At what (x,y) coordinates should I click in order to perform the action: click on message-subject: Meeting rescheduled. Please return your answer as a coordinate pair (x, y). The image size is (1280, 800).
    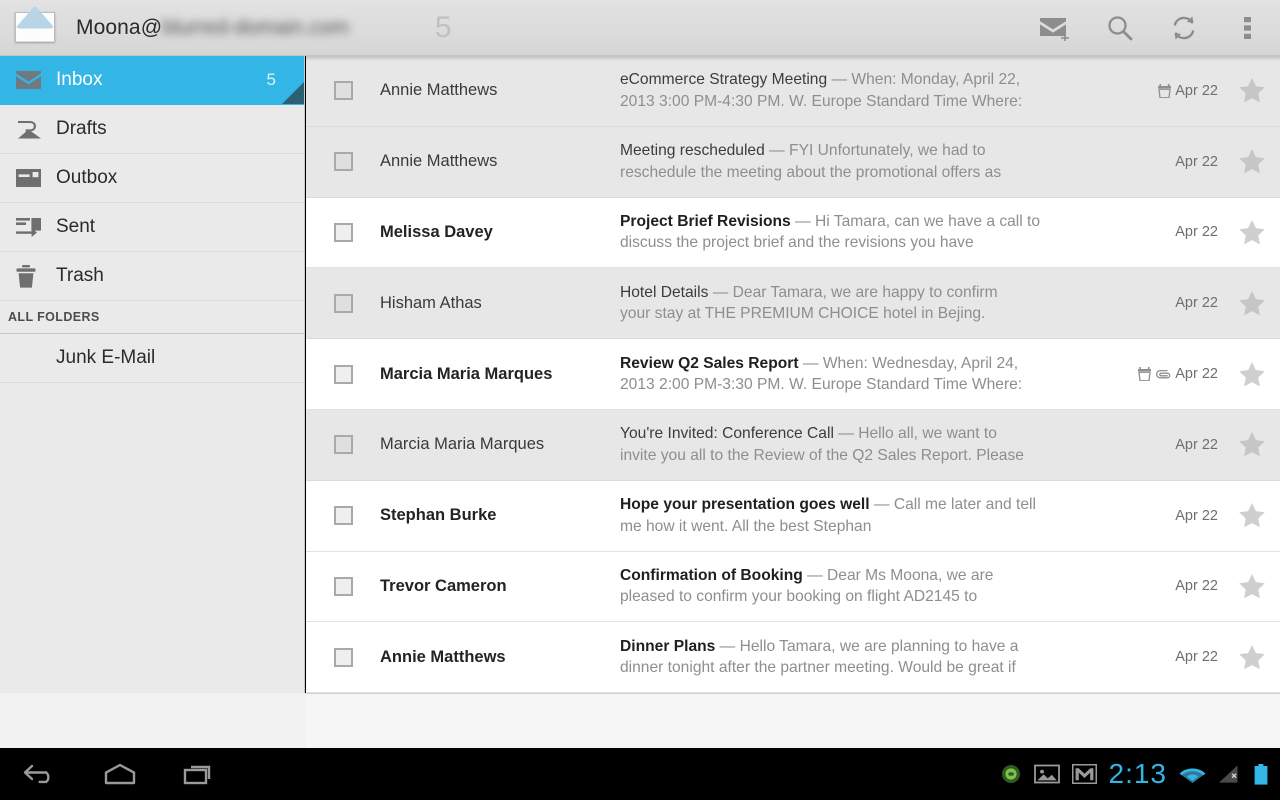
    Looking at the image, I should click on (692, 151).